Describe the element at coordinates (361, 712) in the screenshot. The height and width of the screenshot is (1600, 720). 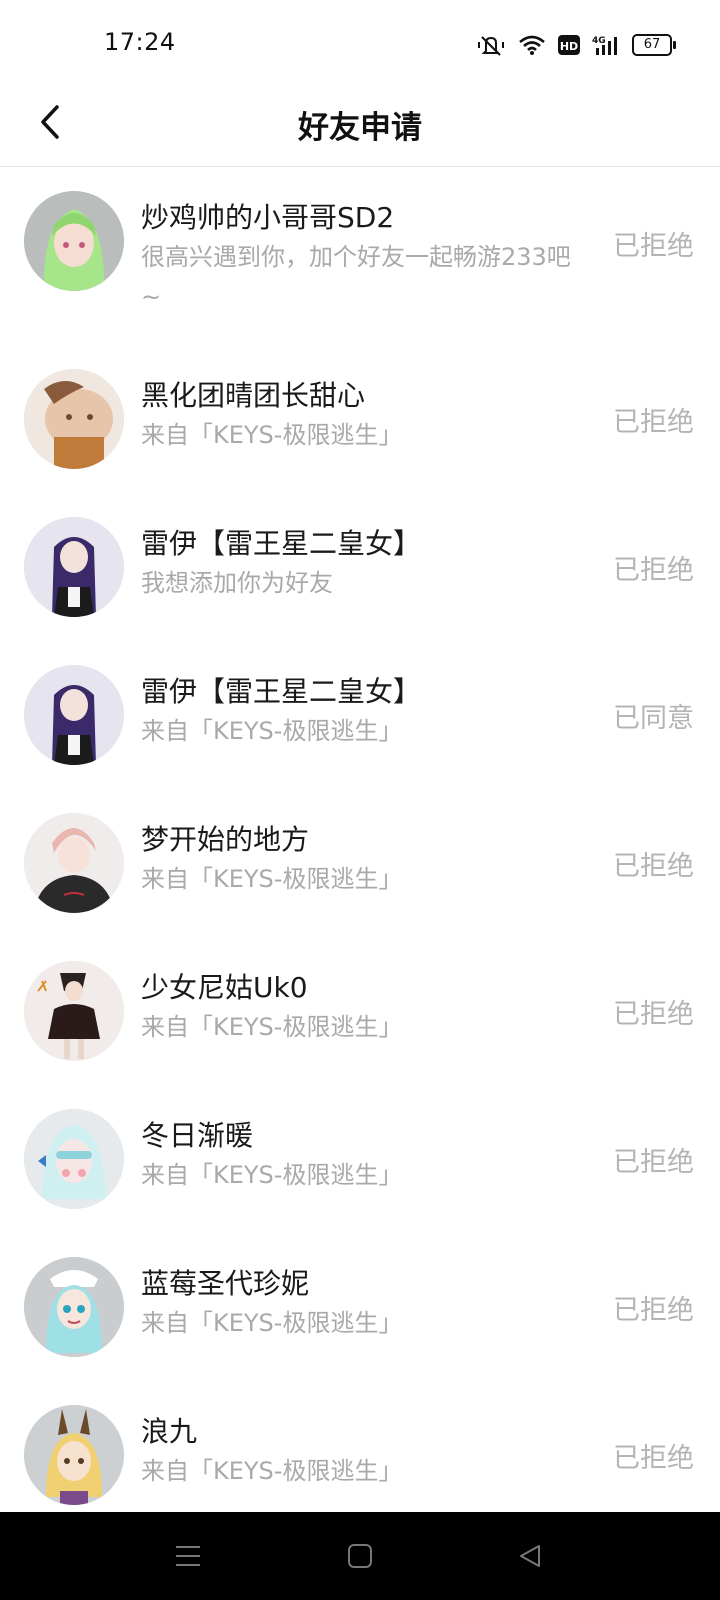
I see `request-text: 雷伊【雷王星二皇女】 来自「KEYS-极限逃生」` at that location.